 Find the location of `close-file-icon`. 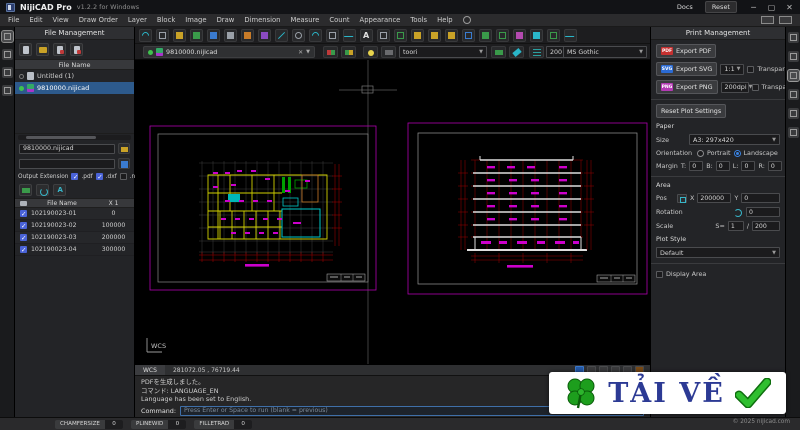

close-file-icon is located at coordinates (59, 49).